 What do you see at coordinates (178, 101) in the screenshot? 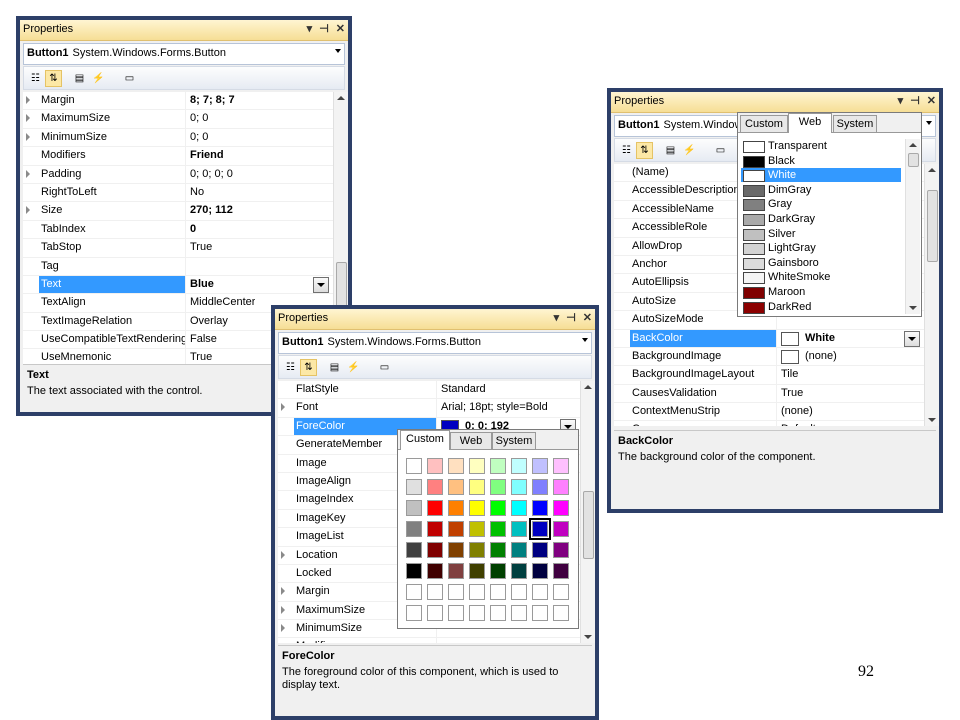
I see `property-row: Margin 8; 7; 8; 7` at bounding box center [178, 101].